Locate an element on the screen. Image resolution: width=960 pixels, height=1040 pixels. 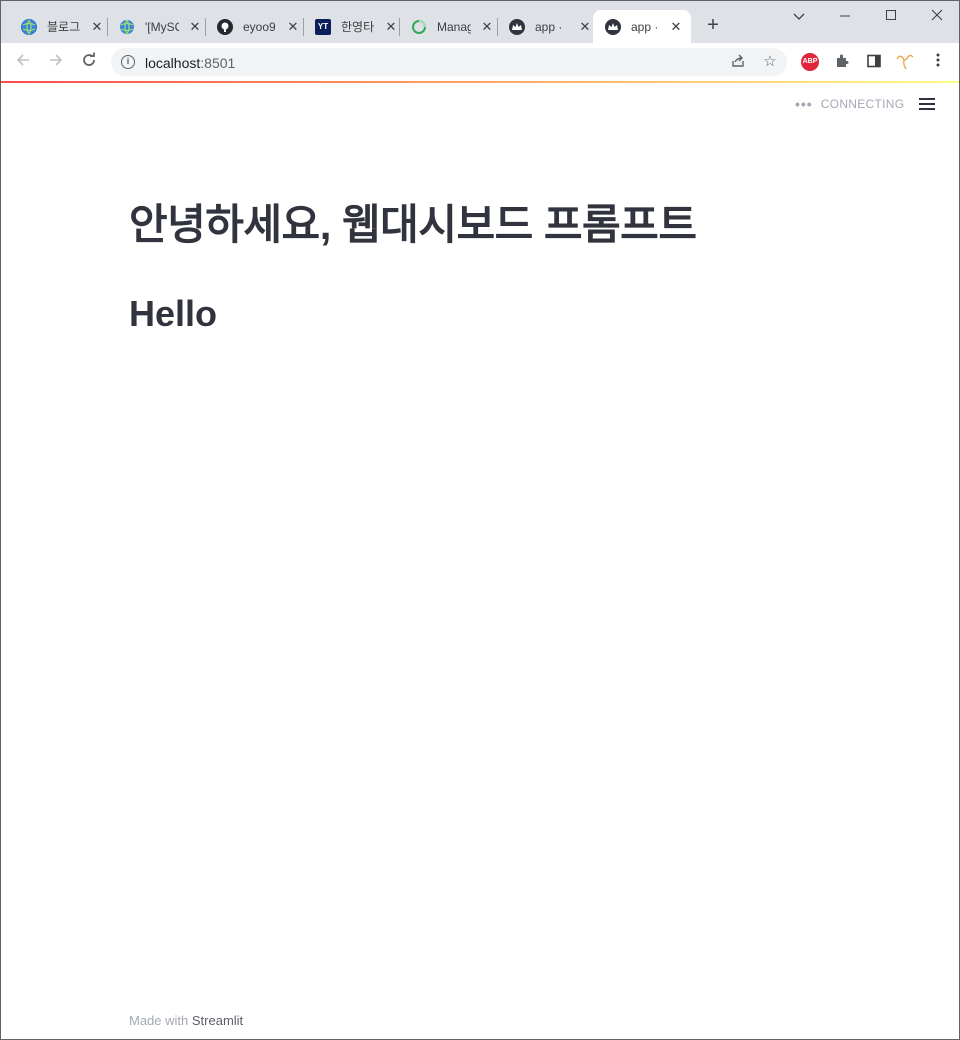
tab-hanyoung: YT 한영타 ✕ is located at coordinates (355, 26).